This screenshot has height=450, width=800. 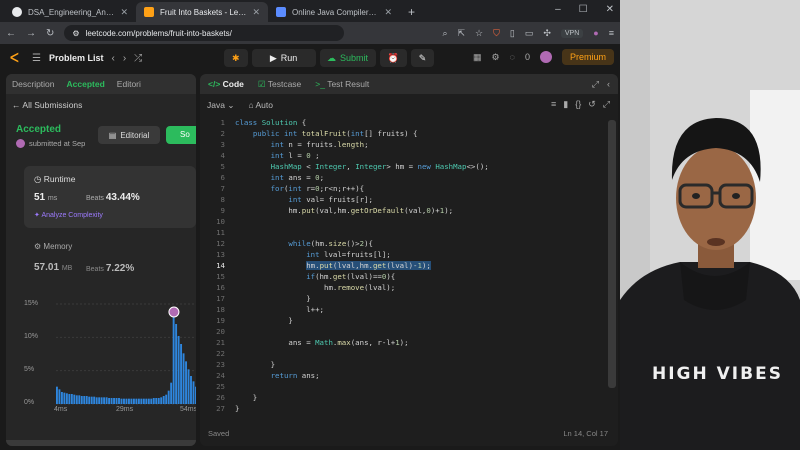 I want to click on horizontal-scrollbar, so click(x=101, y=443).